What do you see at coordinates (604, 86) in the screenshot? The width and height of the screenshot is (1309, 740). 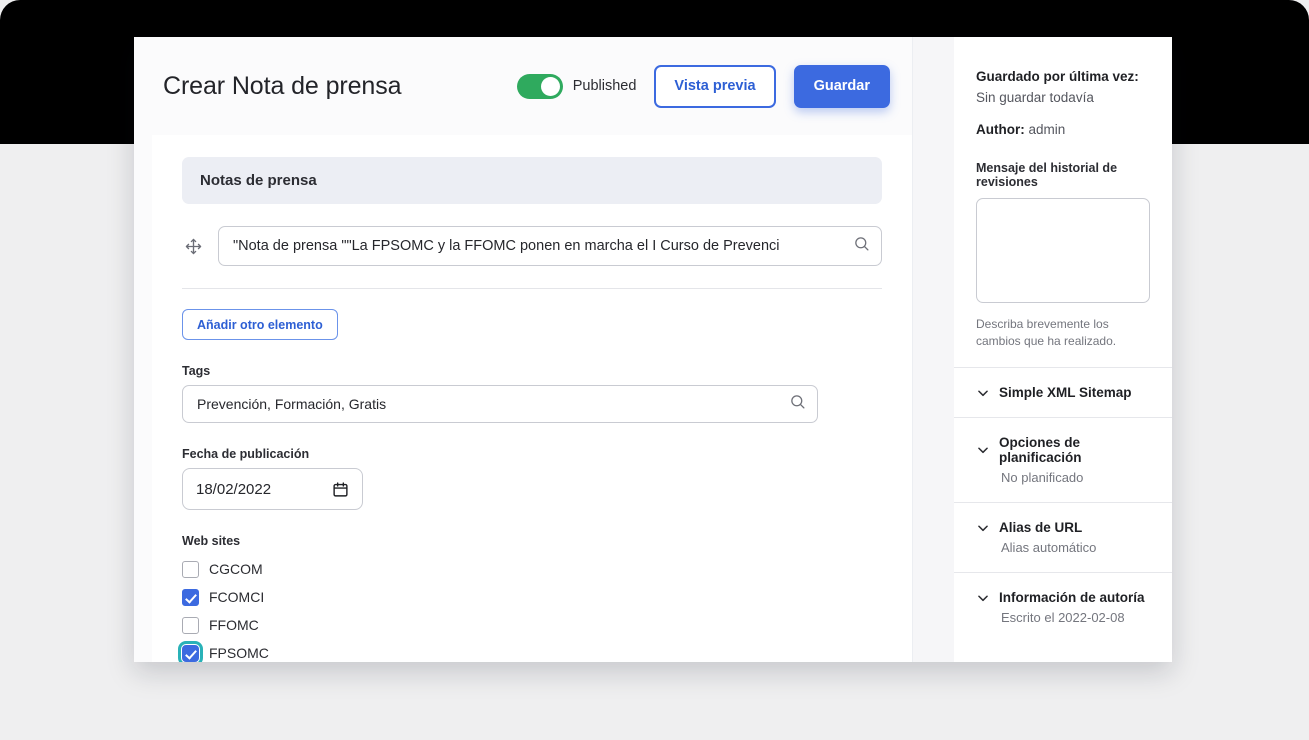 I see `publish-toggle-label: Published` at bounding box center [604, 86].